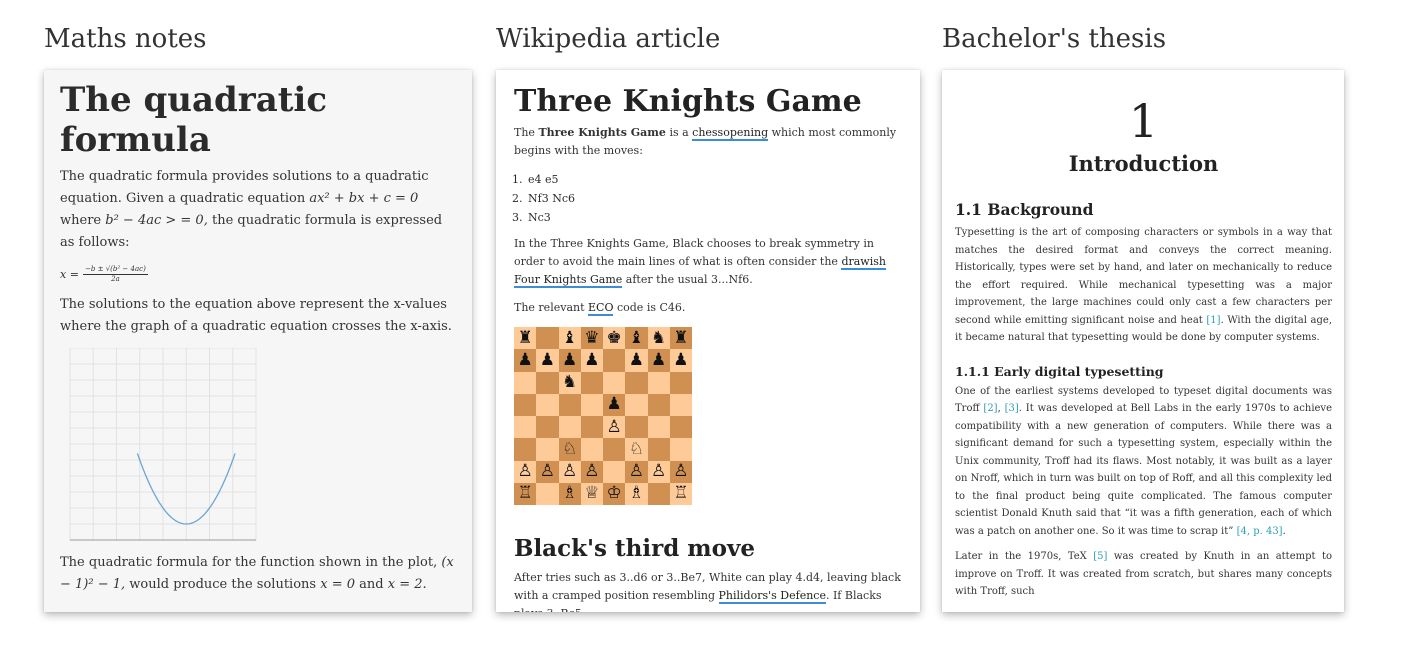 This screenshot has height=646, width=1410. Describe the element at coordinates (1143, 163) in the screenshot. I see `chapter-title: Introduction` at that location.